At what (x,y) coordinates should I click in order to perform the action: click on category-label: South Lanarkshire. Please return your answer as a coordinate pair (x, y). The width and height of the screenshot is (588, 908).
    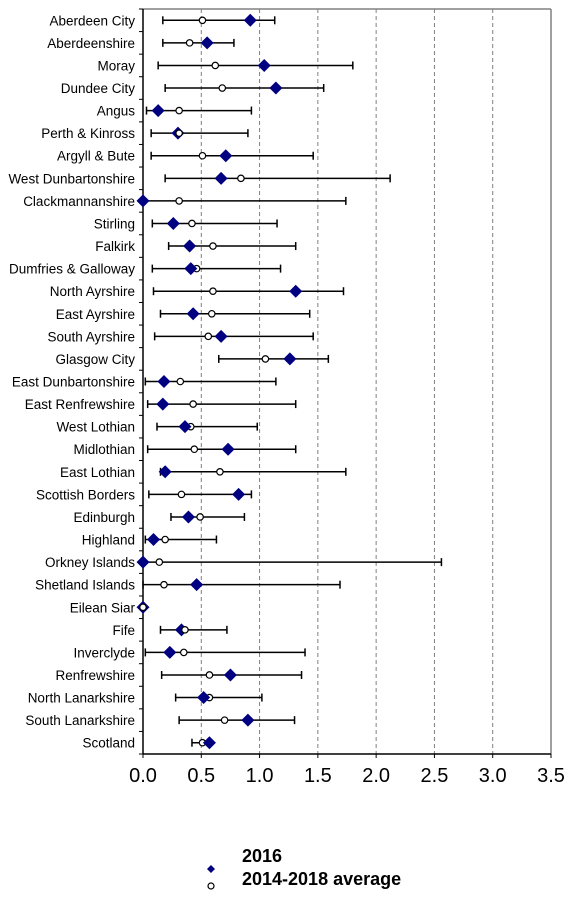
    Looking at the image, I should click on (80, 720).